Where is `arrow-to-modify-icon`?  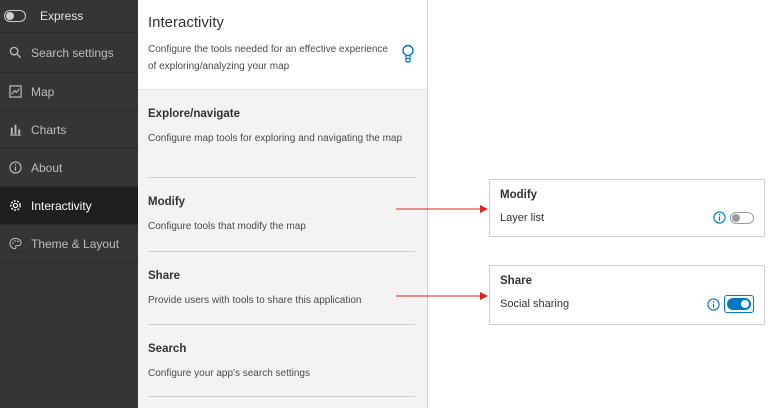
arrow-to-modify-icon is located at coordinates (442, 209).